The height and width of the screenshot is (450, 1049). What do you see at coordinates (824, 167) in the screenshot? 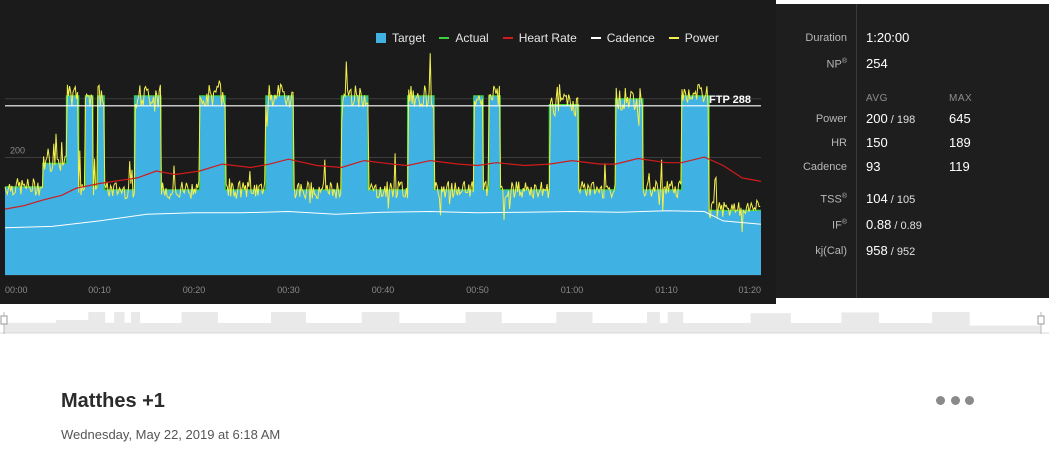
I see `stat-label-cadence: Cadence` at bounding box center [824, 167].